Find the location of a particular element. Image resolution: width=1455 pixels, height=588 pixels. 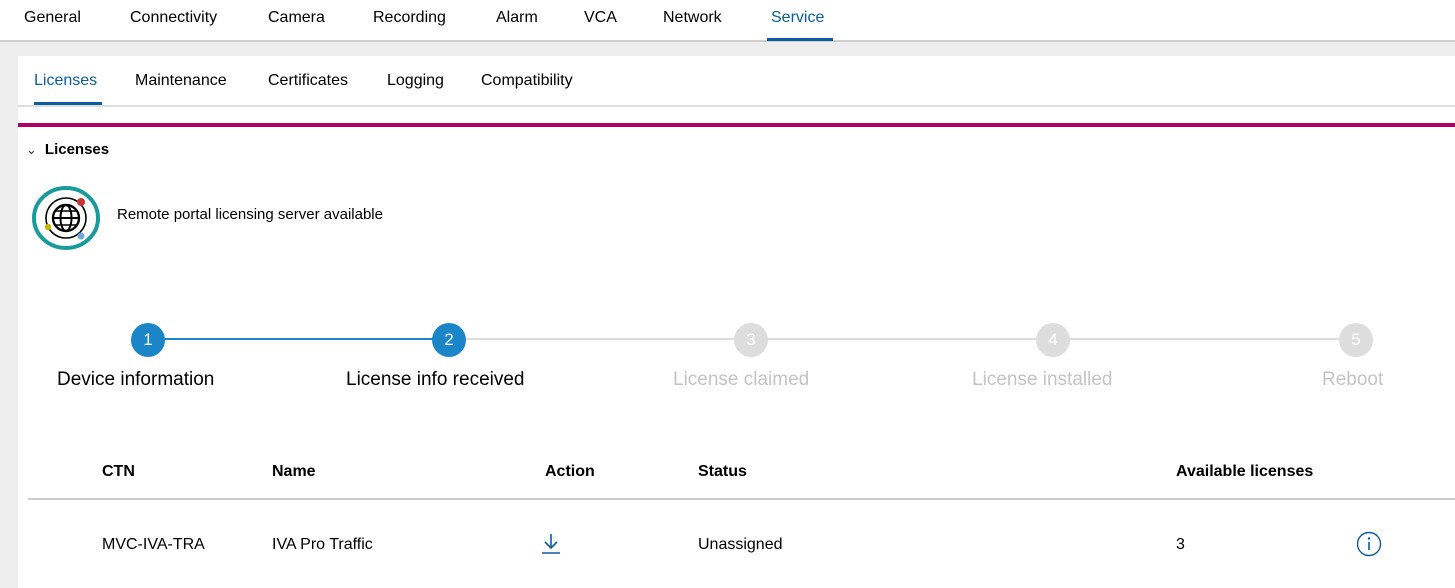

step-4-label: License installed is located at coordinates (1042, 379).